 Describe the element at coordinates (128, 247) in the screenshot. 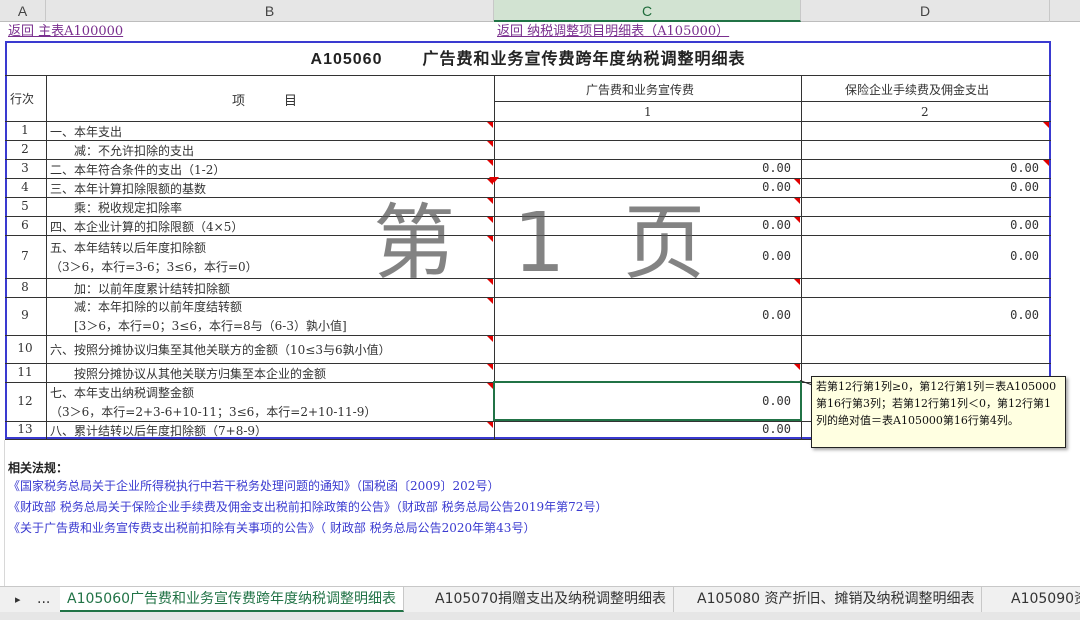

I see `row-item-label: 五、本年结转以后年度扣除额` at that location.